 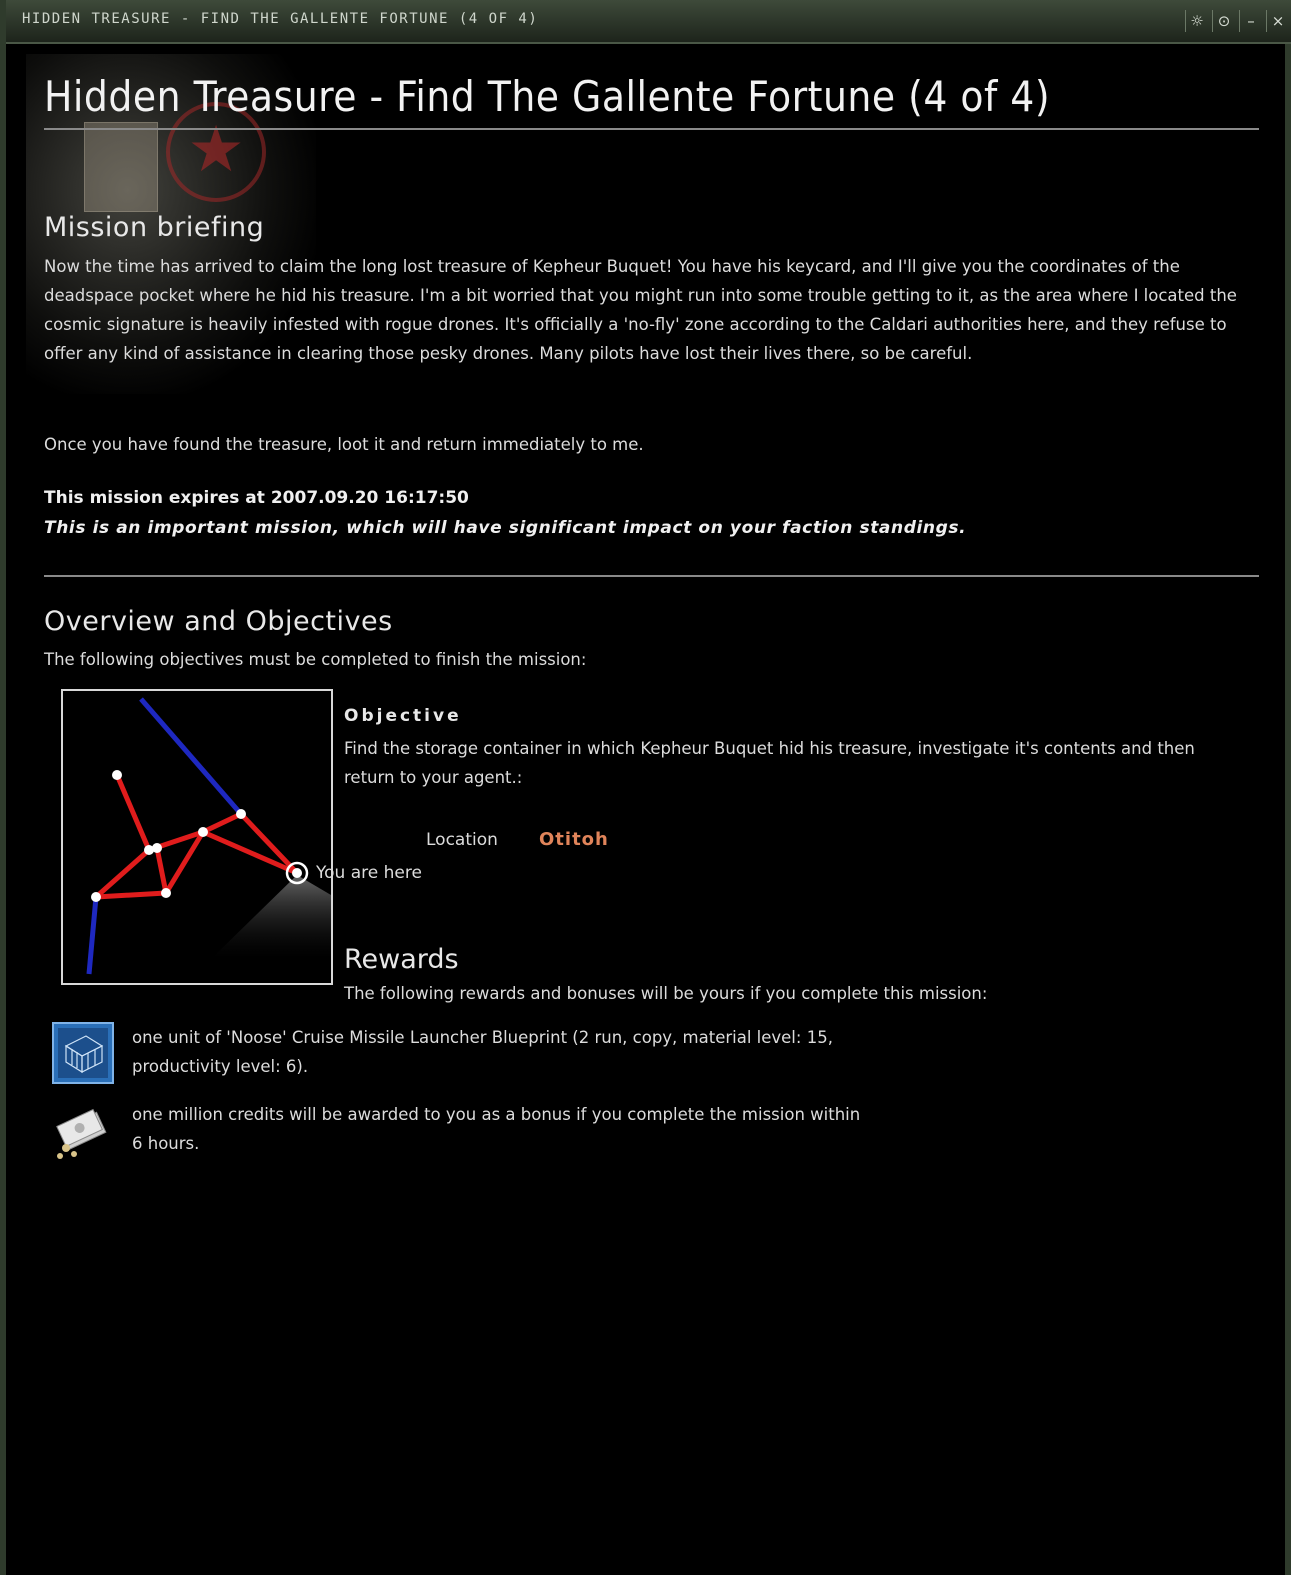 What do you see at coordinates (196, 837) in the screenshot?
I see `route-path` at bounding box center [196, 837].